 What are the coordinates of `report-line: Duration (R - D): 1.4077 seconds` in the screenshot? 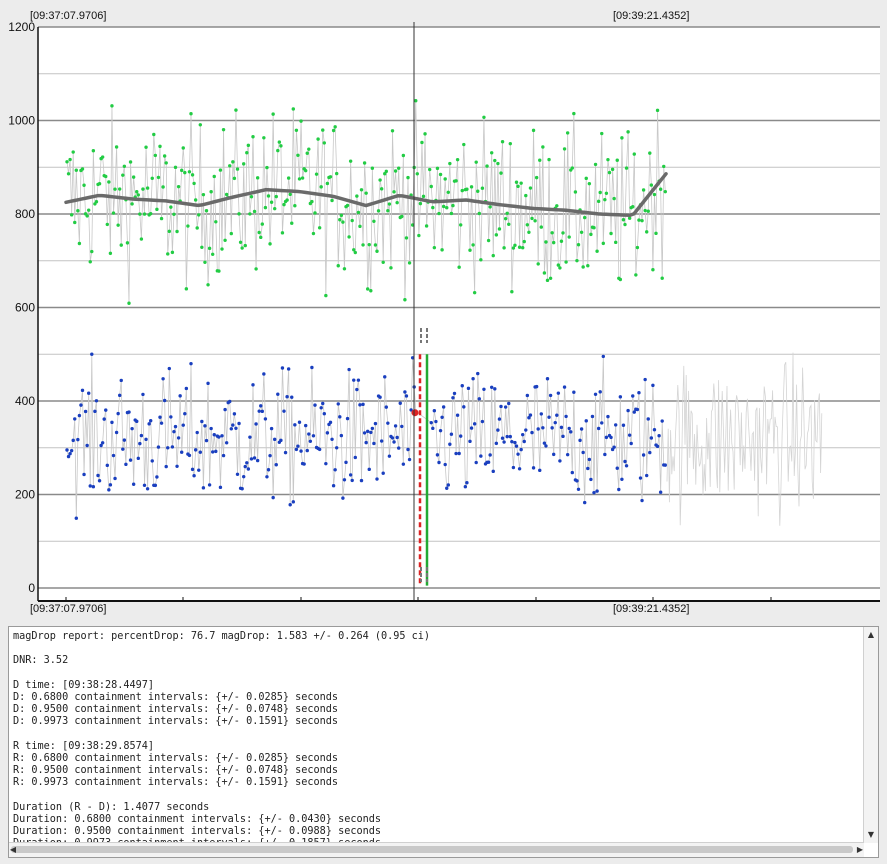 It's located at (111, 807).